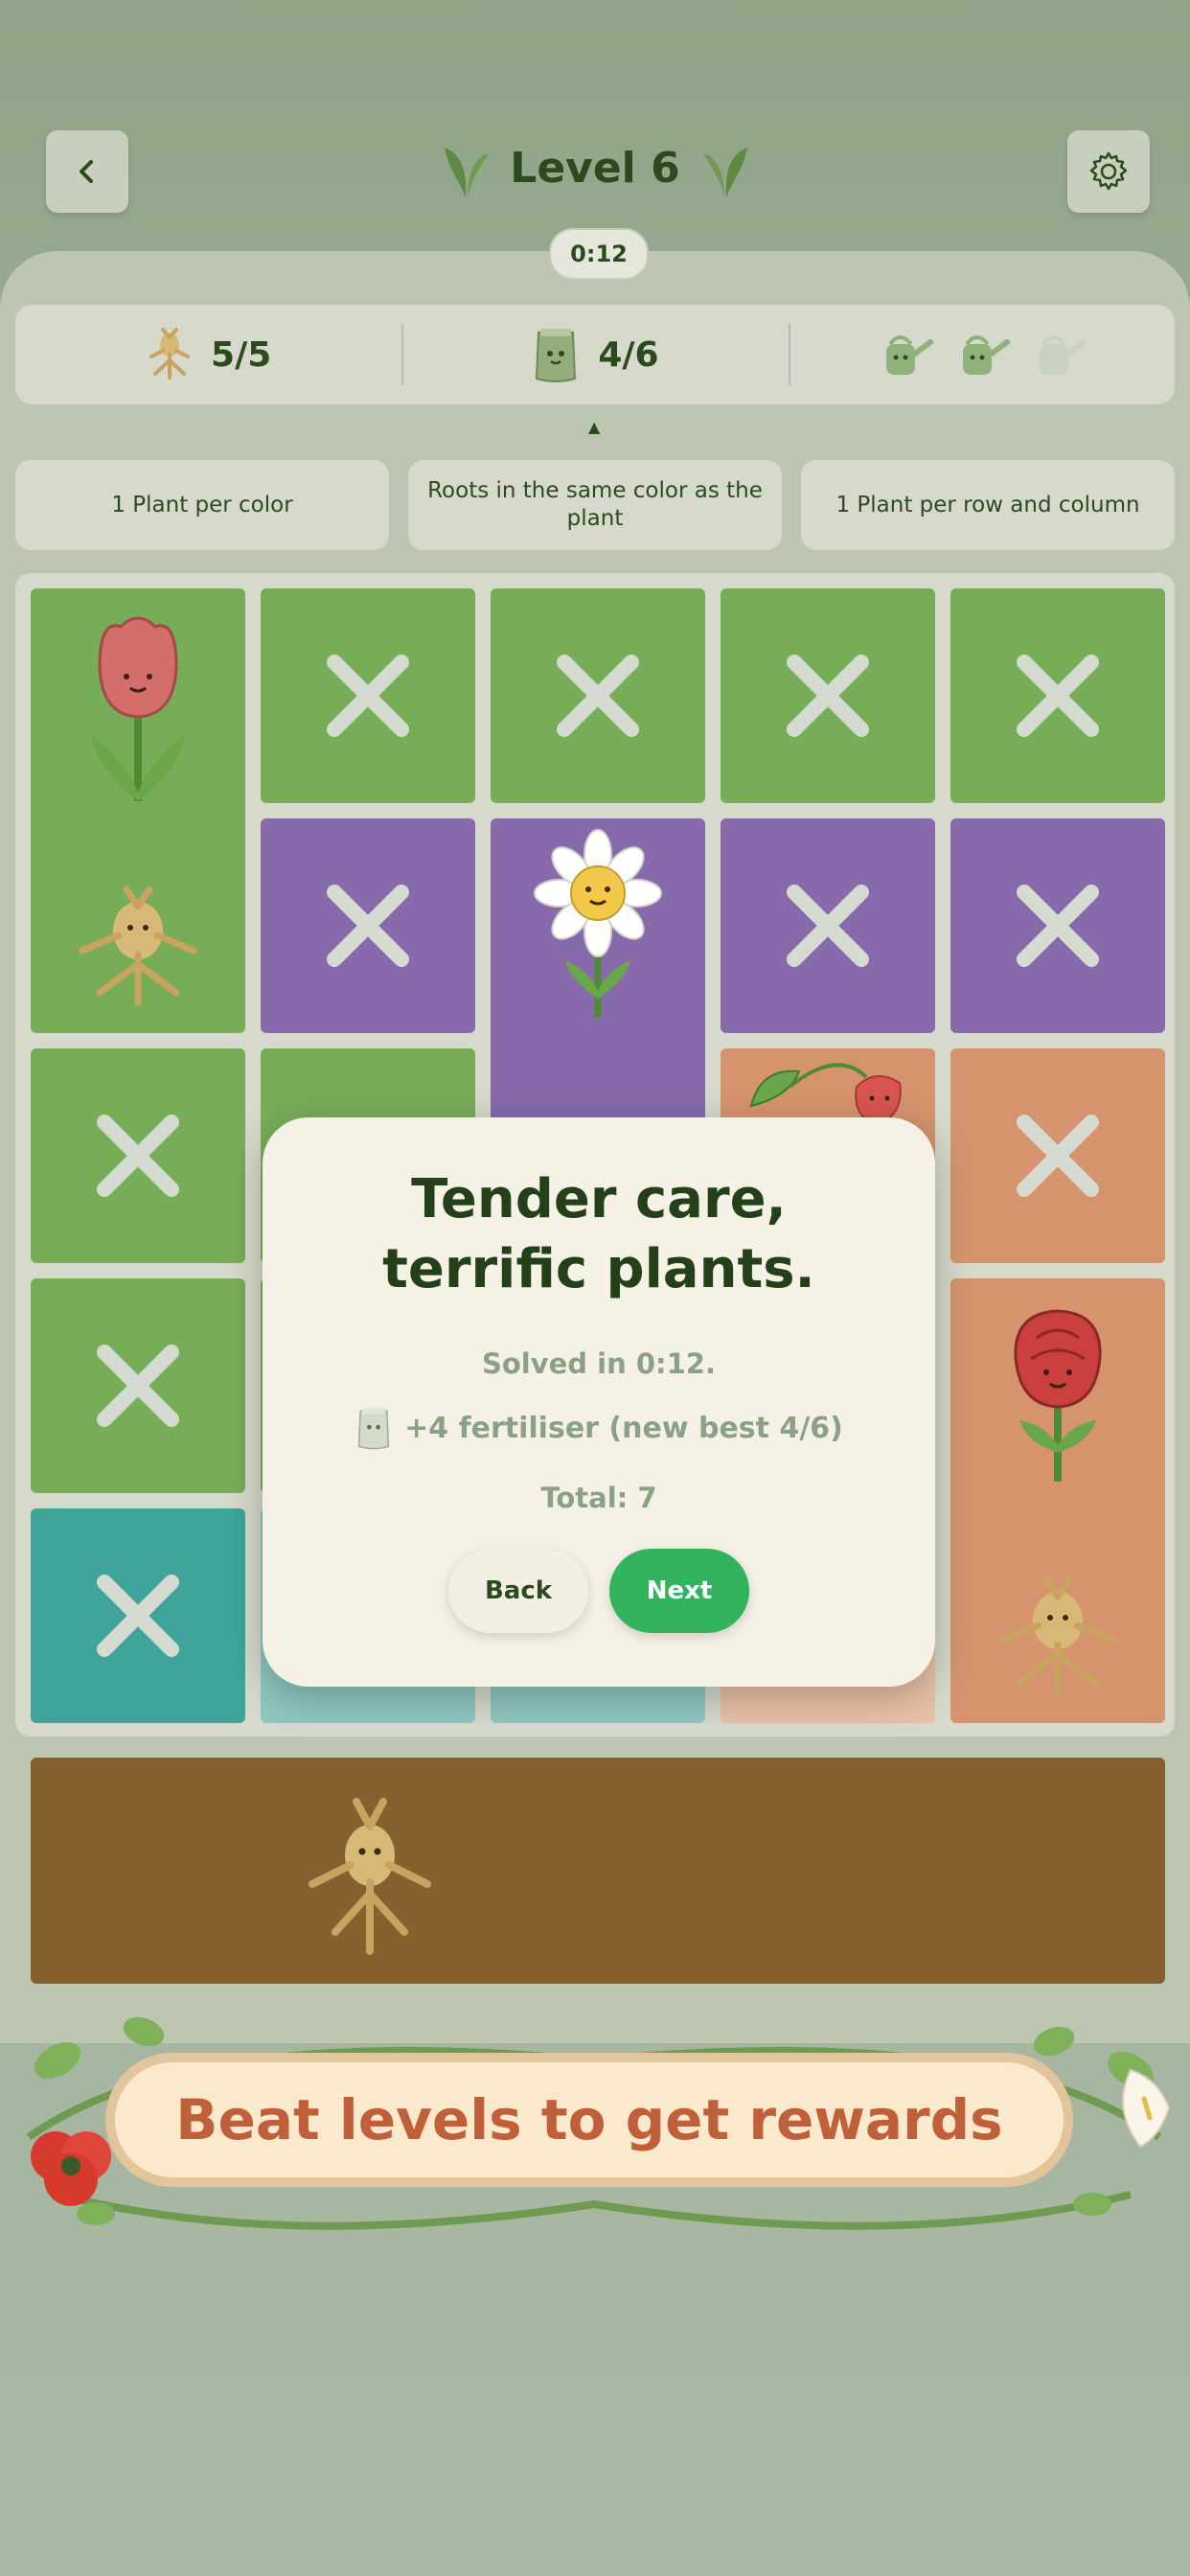  I want to click on stats-bar: 5/5 4/6, so click(595, 354).